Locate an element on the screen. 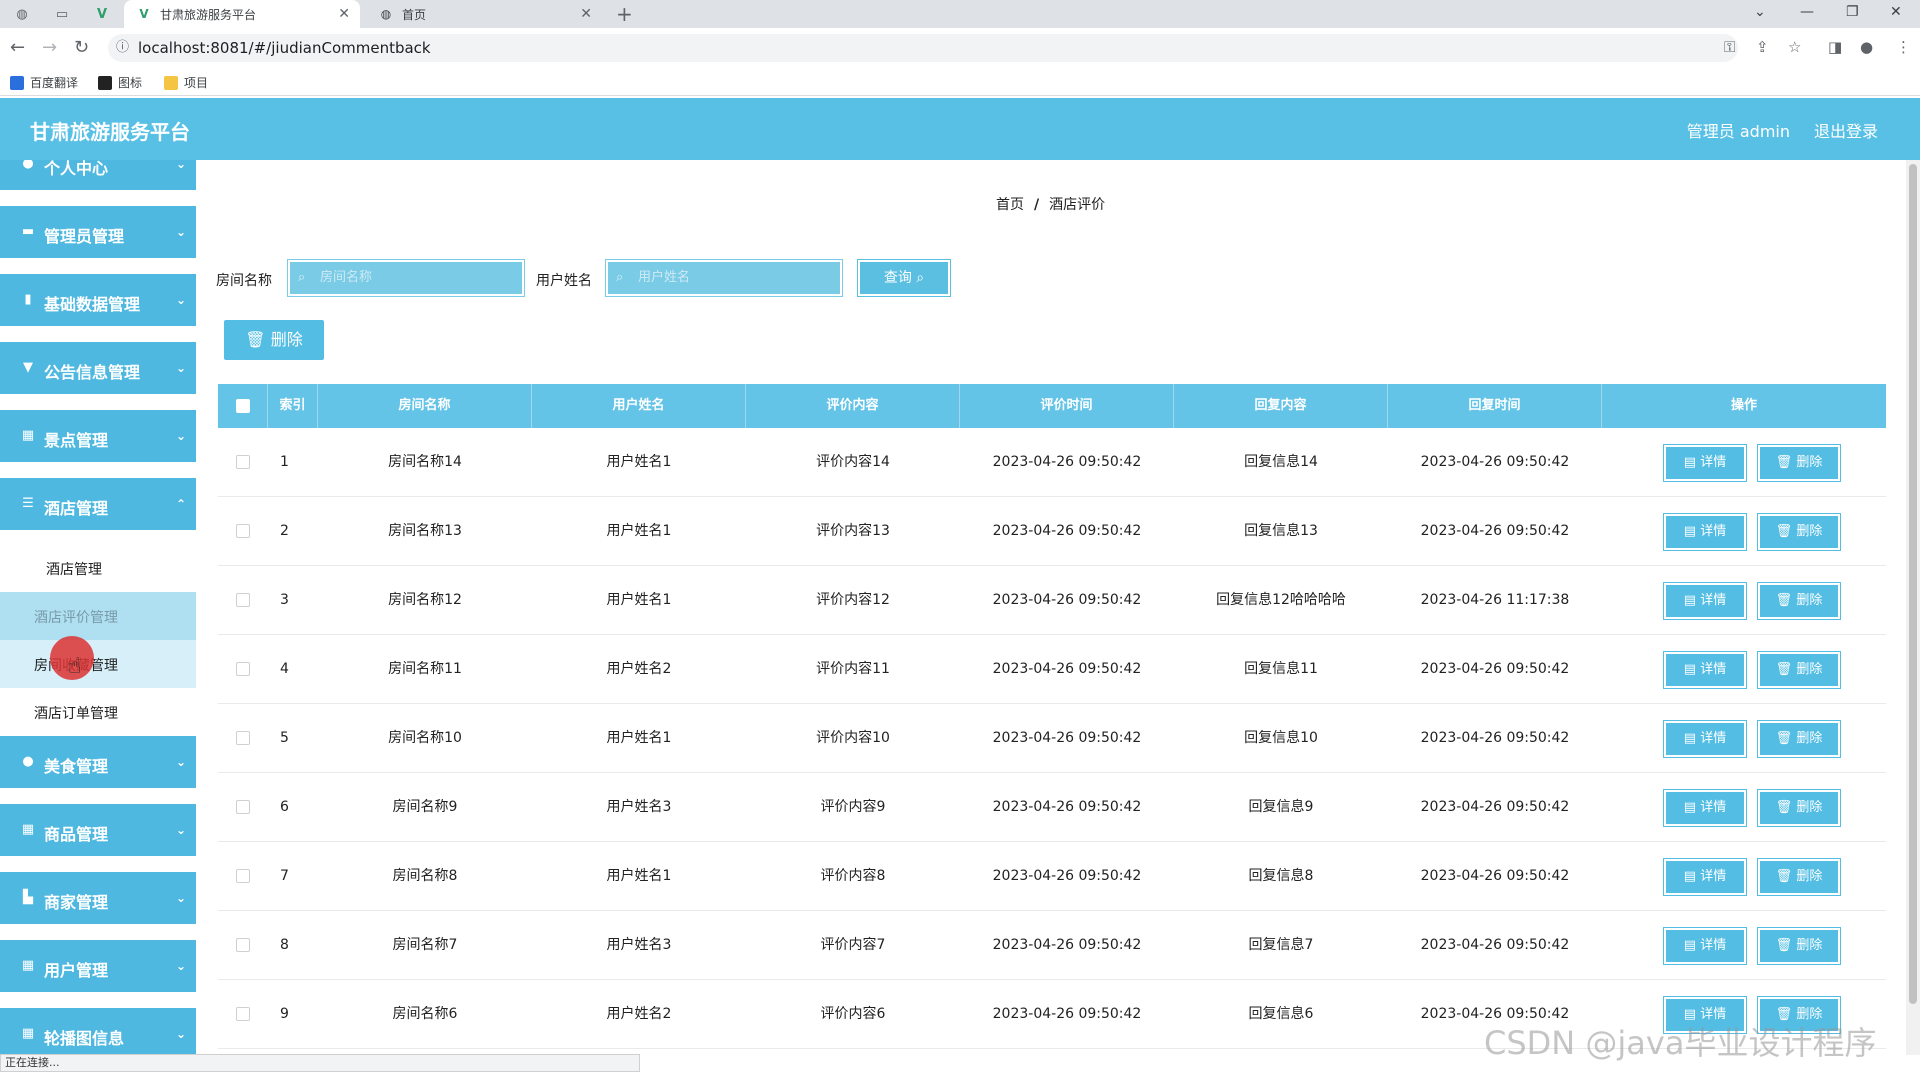 This screenshot has width=1920, height=1072. cell-user: 用户姓名1 is located at coordinates (639, 876).